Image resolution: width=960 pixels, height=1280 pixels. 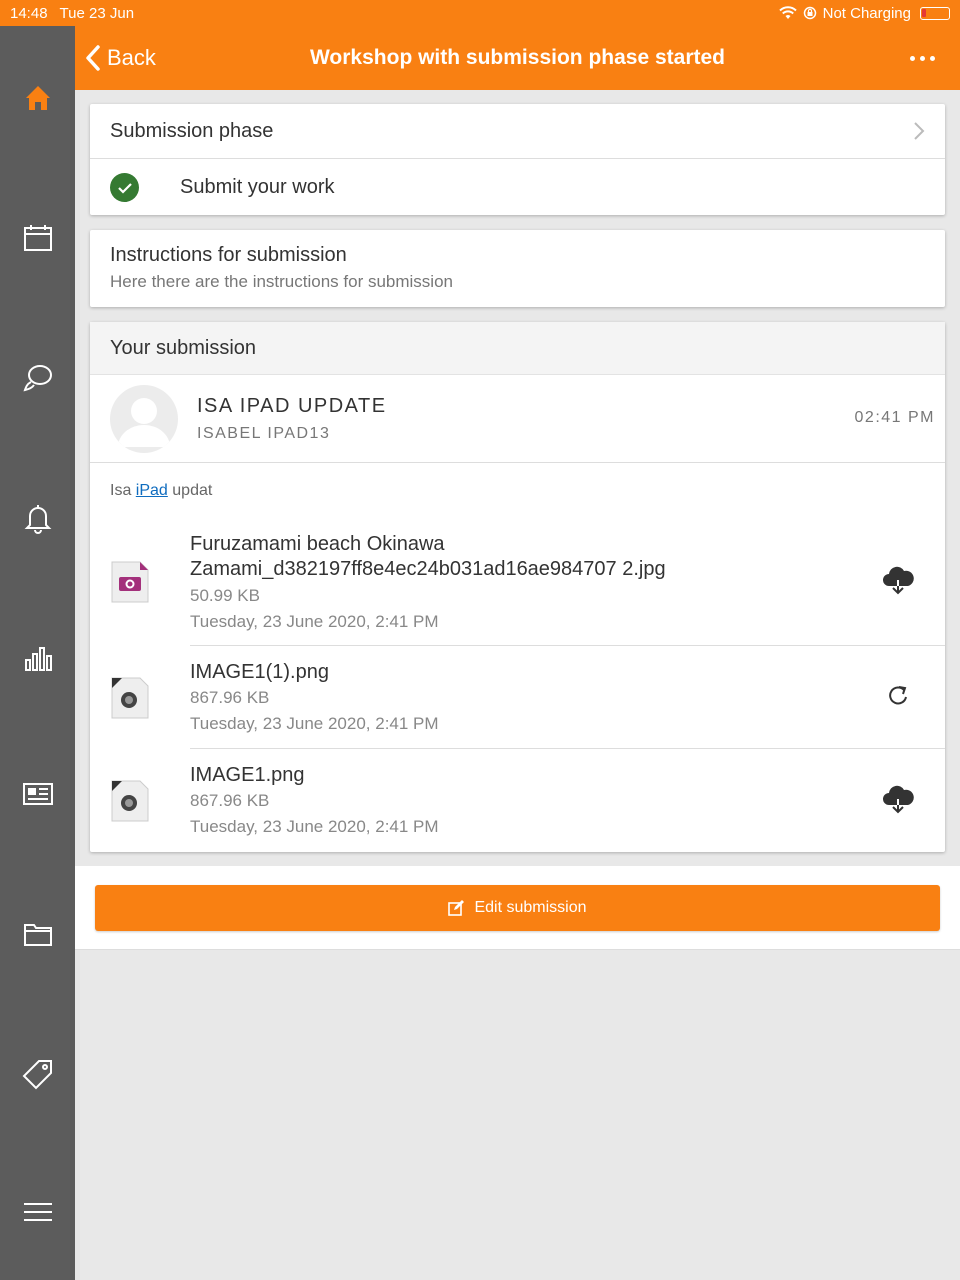 What do you see at coordinates (809, 13) in the screenshot?
I see `rotation-lock-icon` at bounding box center [809, 13].